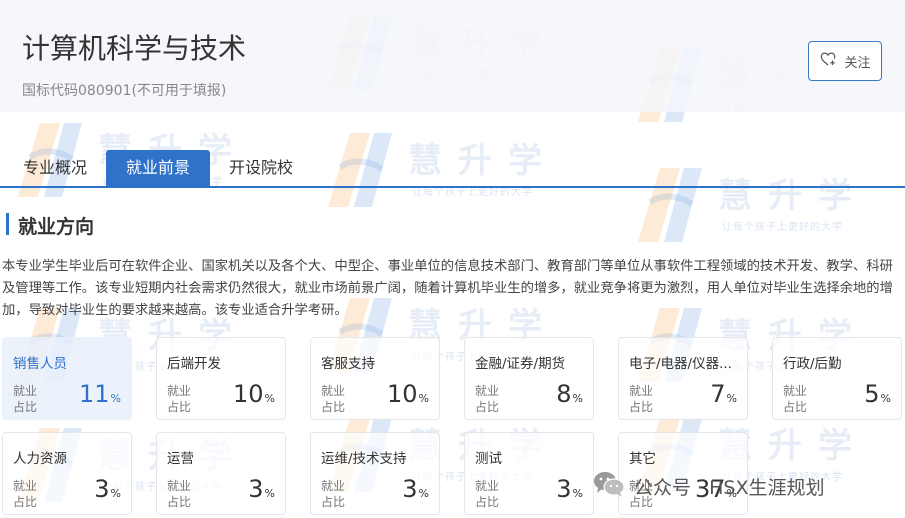 This screenshot has height=518, width=905. Describe the element at coordinates (348, 364) in the screenshot. I see `job-name: 客服支持` at that location.